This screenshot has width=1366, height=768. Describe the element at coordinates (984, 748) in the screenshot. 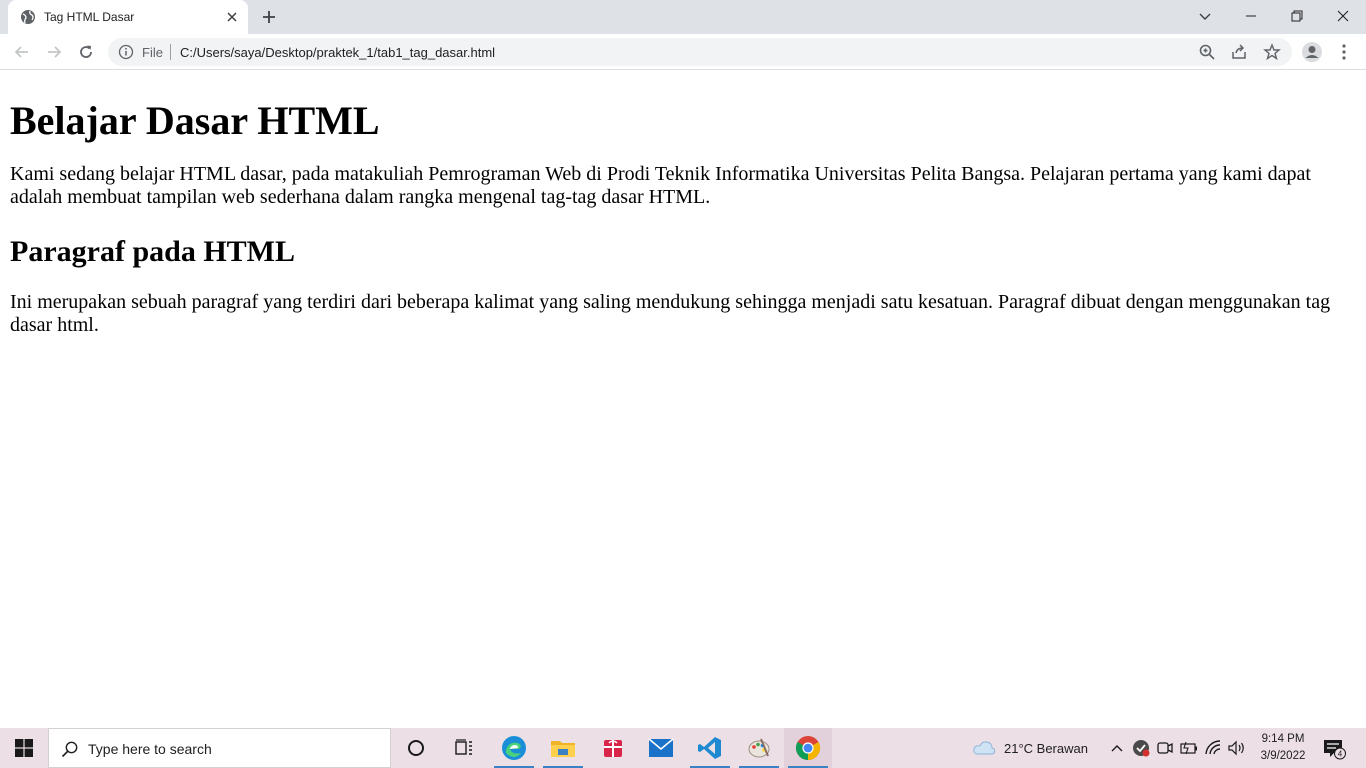

I see `cloud-weather-icon` at that location.